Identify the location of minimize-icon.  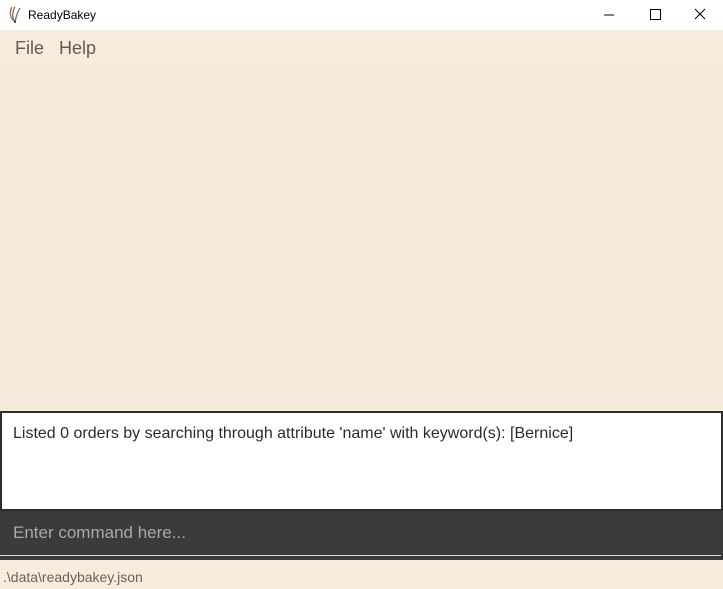
(609, 15).